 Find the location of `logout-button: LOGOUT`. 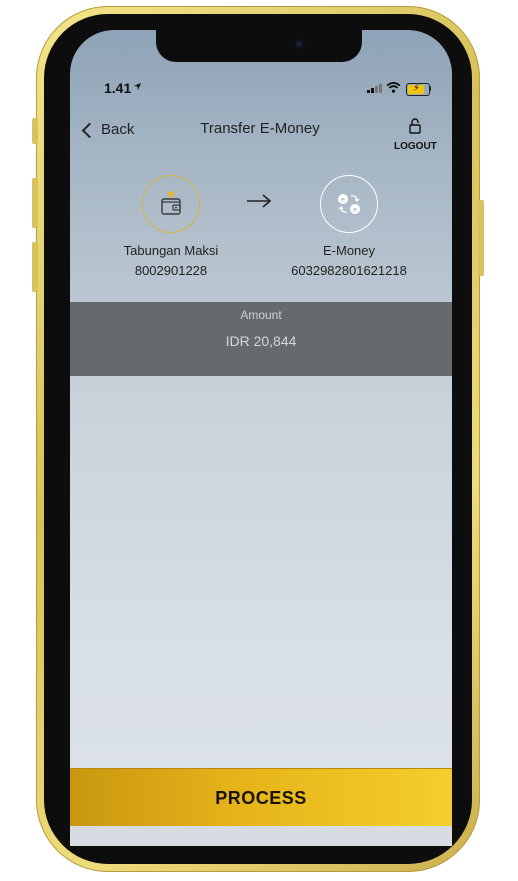

logout-button: LOGOUT is located at coordinates (415, 135).